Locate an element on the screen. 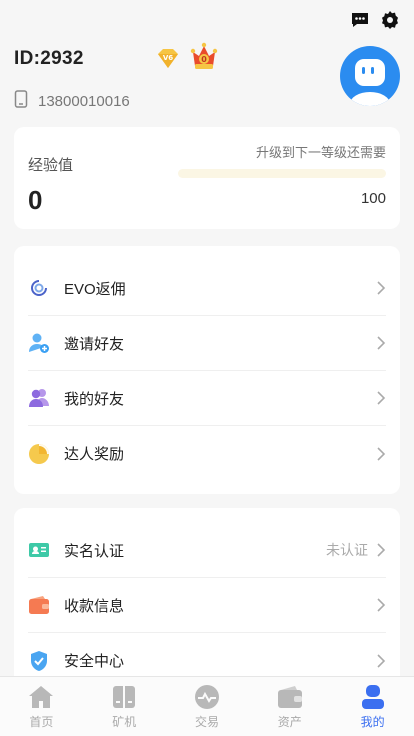 Image resolution: width=414 pixels, height=736 pixels. home-icon is located at coordinates (41, 697).